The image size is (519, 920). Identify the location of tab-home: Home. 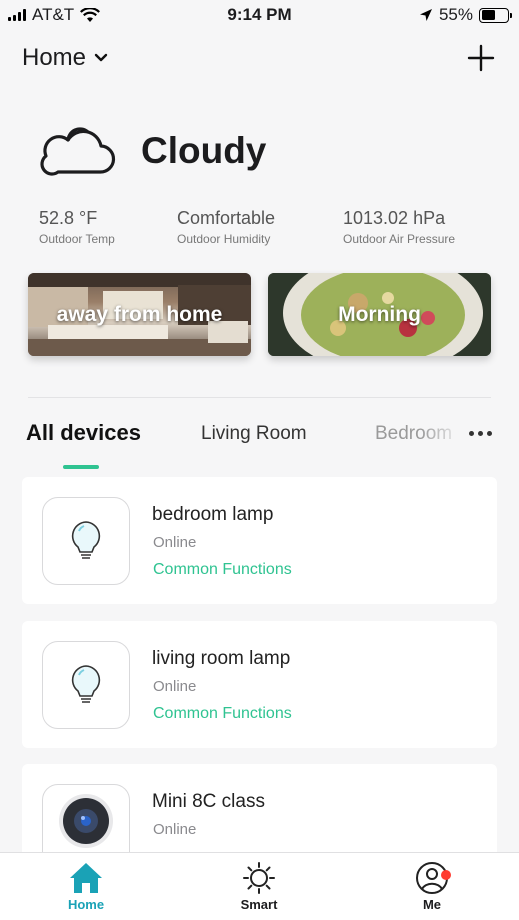
(86, 886).